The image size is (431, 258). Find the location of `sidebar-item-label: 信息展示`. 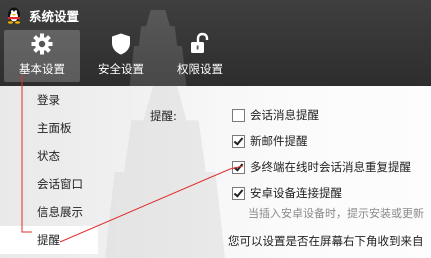

sidebar-item-label: 信息展示 is located at coordinates (60, 212).